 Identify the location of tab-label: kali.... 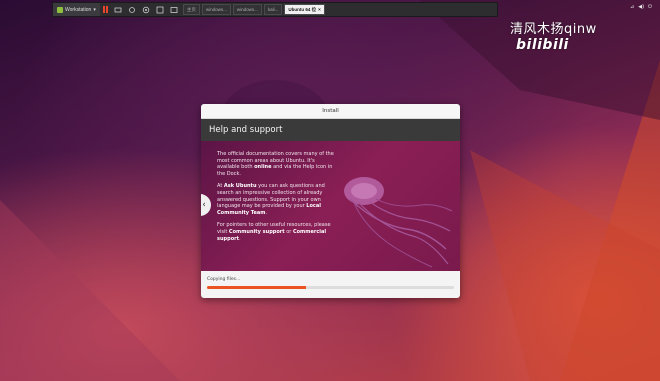
(273, 9).